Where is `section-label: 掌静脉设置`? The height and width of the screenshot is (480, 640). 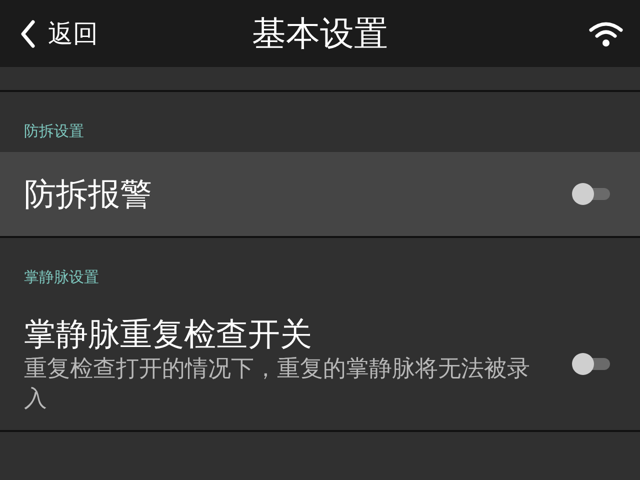
section-label: 掌静脉设置 is located at coordinates (61, 277).